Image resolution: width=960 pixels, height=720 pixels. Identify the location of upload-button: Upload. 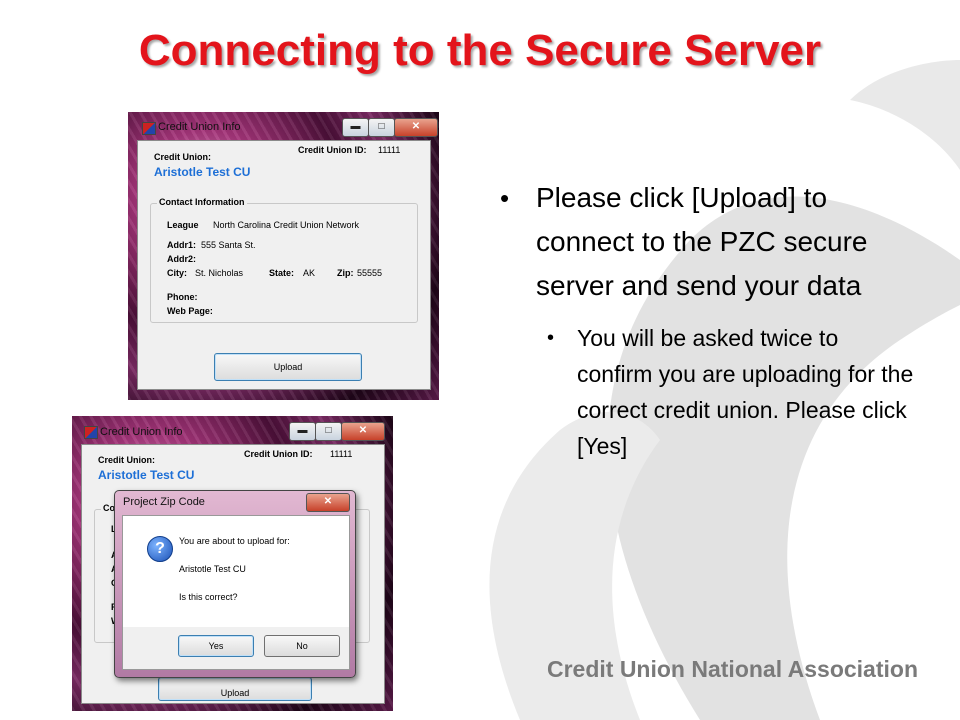
(288, 367).